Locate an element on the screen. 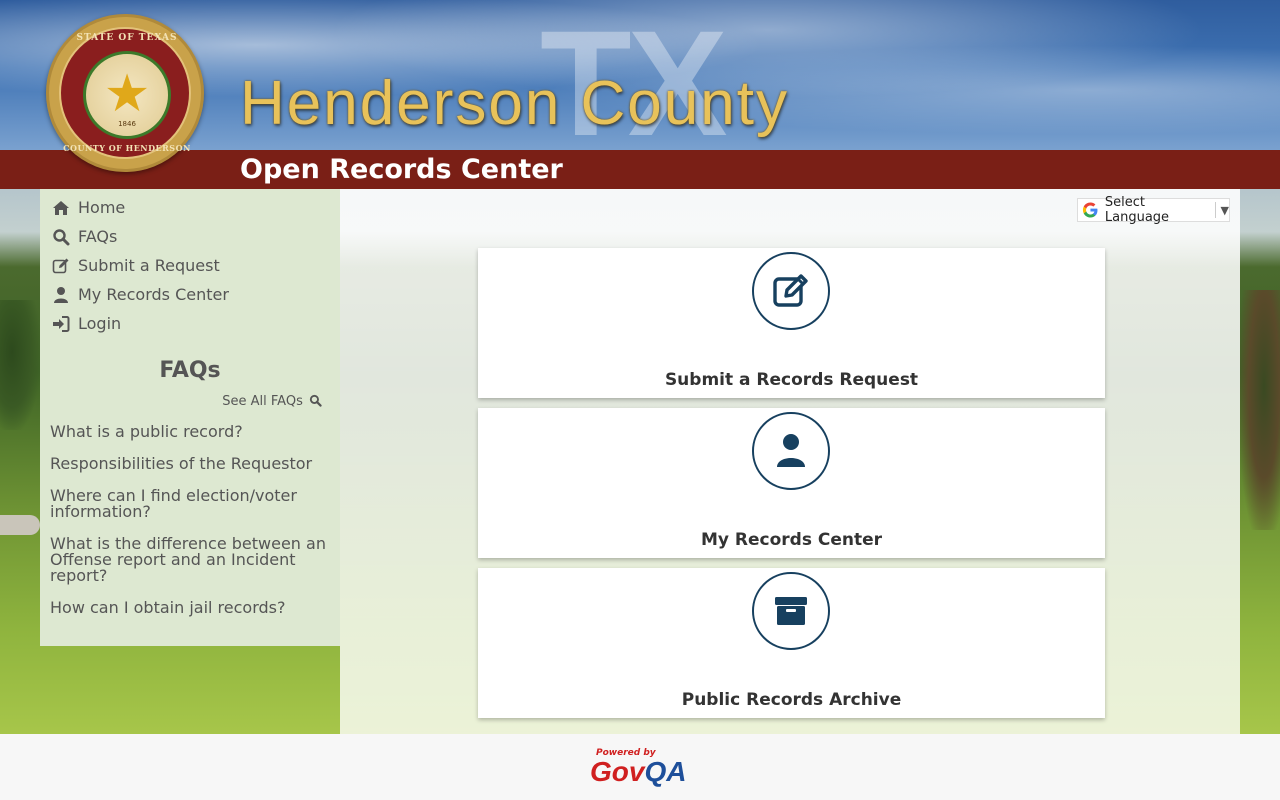  nav-item-submit-request: Submit a Request is located at coordinates (190, 265).